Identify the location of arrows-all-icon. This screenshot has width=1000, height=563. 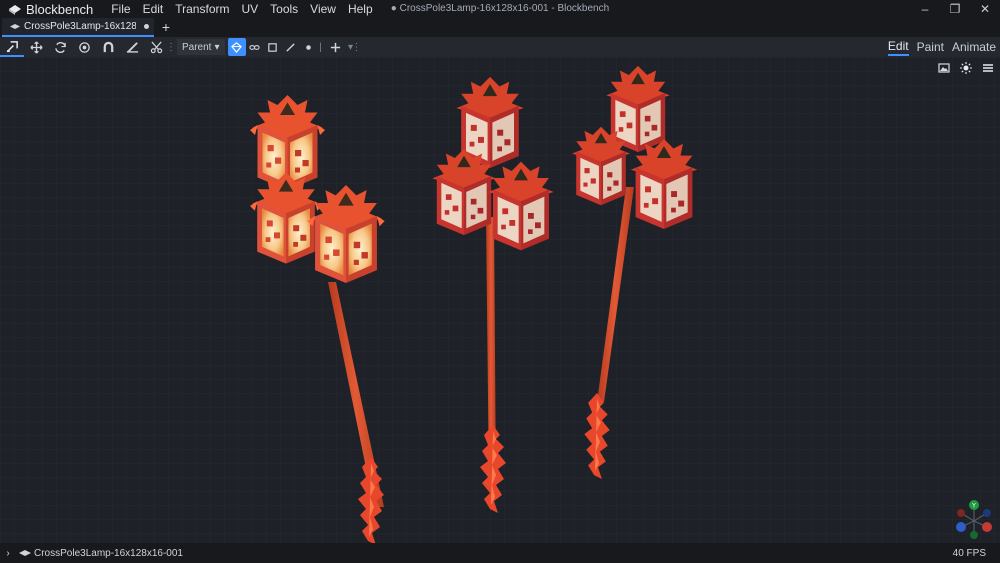
(36, 47).